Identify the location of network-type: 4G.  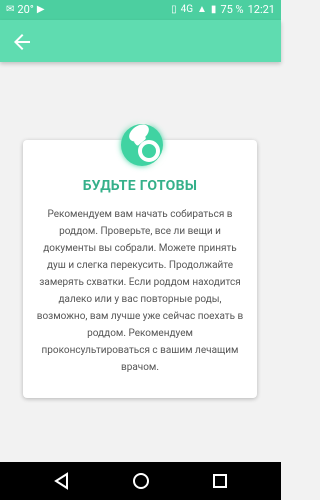
(187, 9).